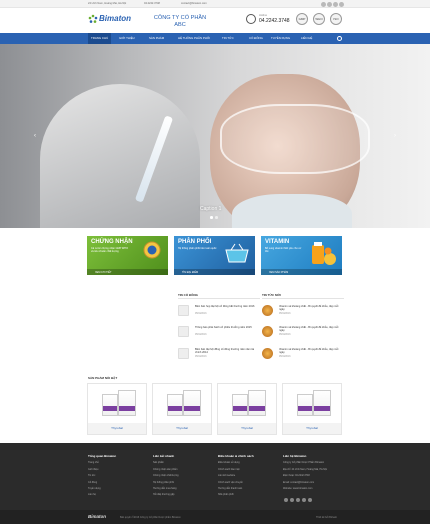  I want to click on shopping-basket-icon, so click(237, 253).